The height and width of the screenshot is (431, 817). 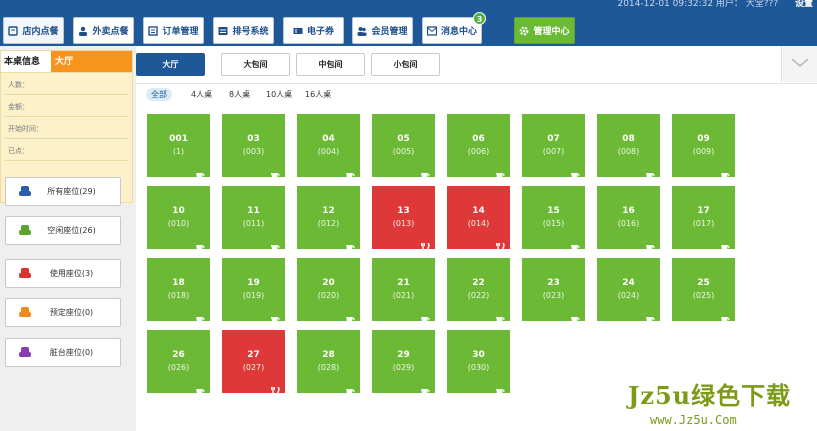 What do you see at coordinates (253, 223) in the screenshot?
I see `table-code: (011)` at bounding box center [253, 223].